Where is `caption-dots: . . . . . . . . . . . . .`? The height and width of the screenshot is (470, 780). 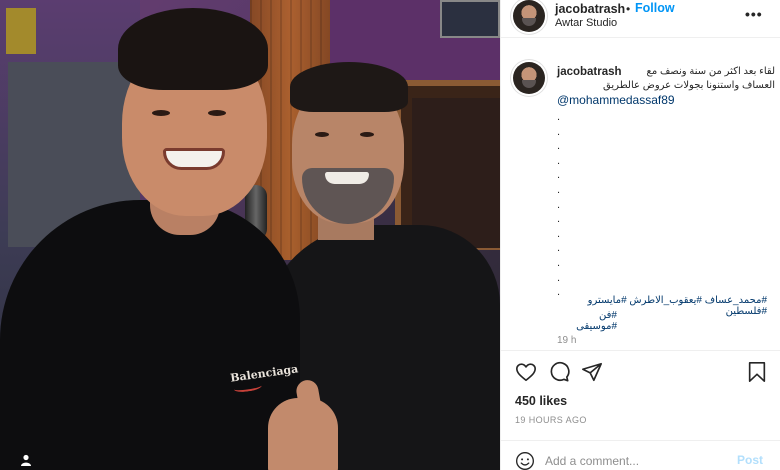 caption-dots: . . . . . . . . . . . . . is located at coordinates (567, 205).